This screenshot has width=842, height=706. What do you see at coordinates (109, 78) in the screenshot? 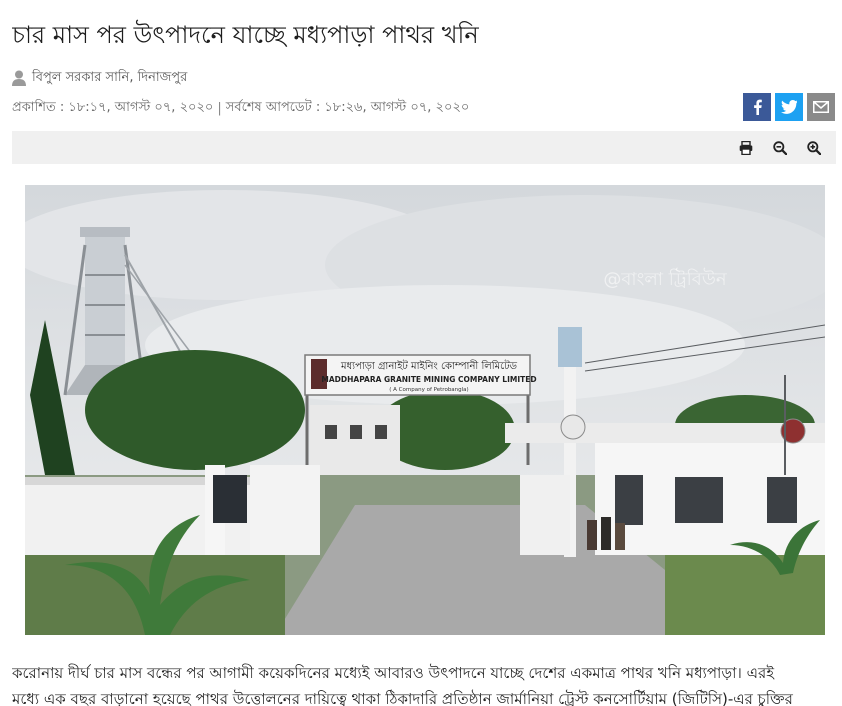
I see `author-name: বিপুল সরকার সানি, দিনাজপুর` at bounding box center [109, 78].